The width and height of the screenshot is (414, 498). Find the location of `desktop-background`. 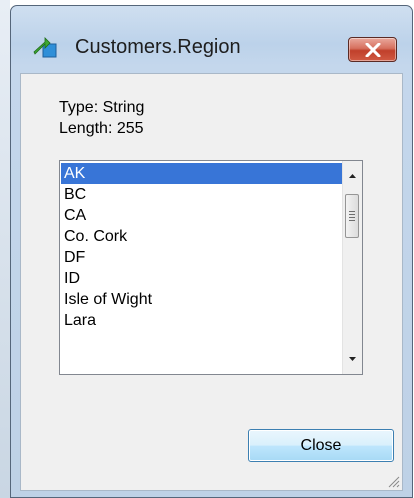

desktop-background is located at coordinates (5, 249).